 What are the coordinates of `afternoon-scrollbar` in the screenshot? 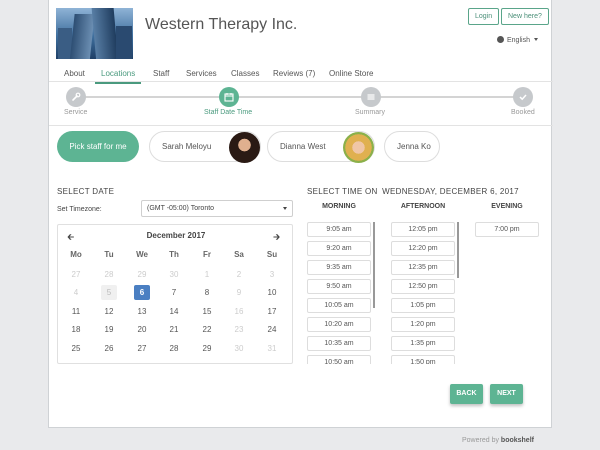 It's located at (458, 250).